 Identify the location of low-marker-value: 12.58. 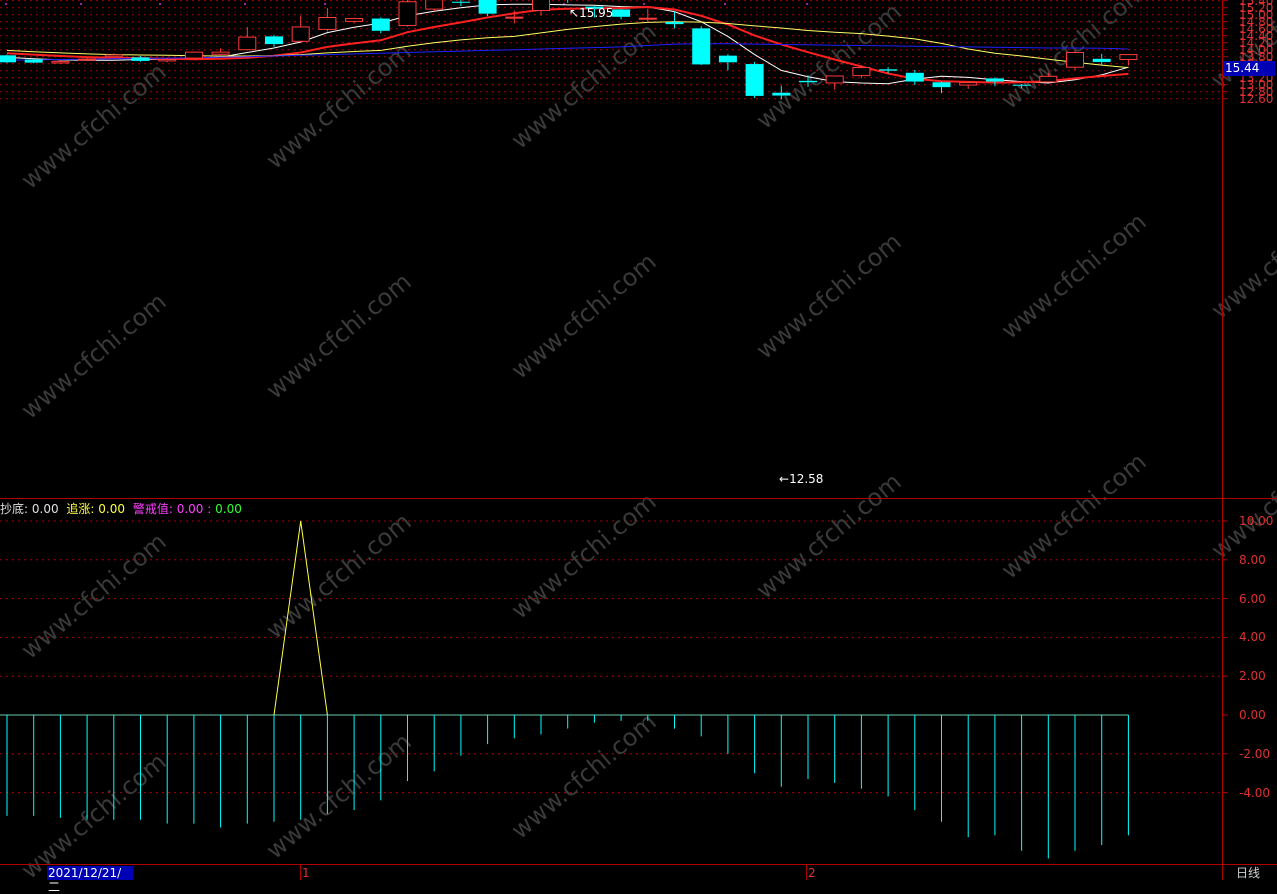
(806, 479).